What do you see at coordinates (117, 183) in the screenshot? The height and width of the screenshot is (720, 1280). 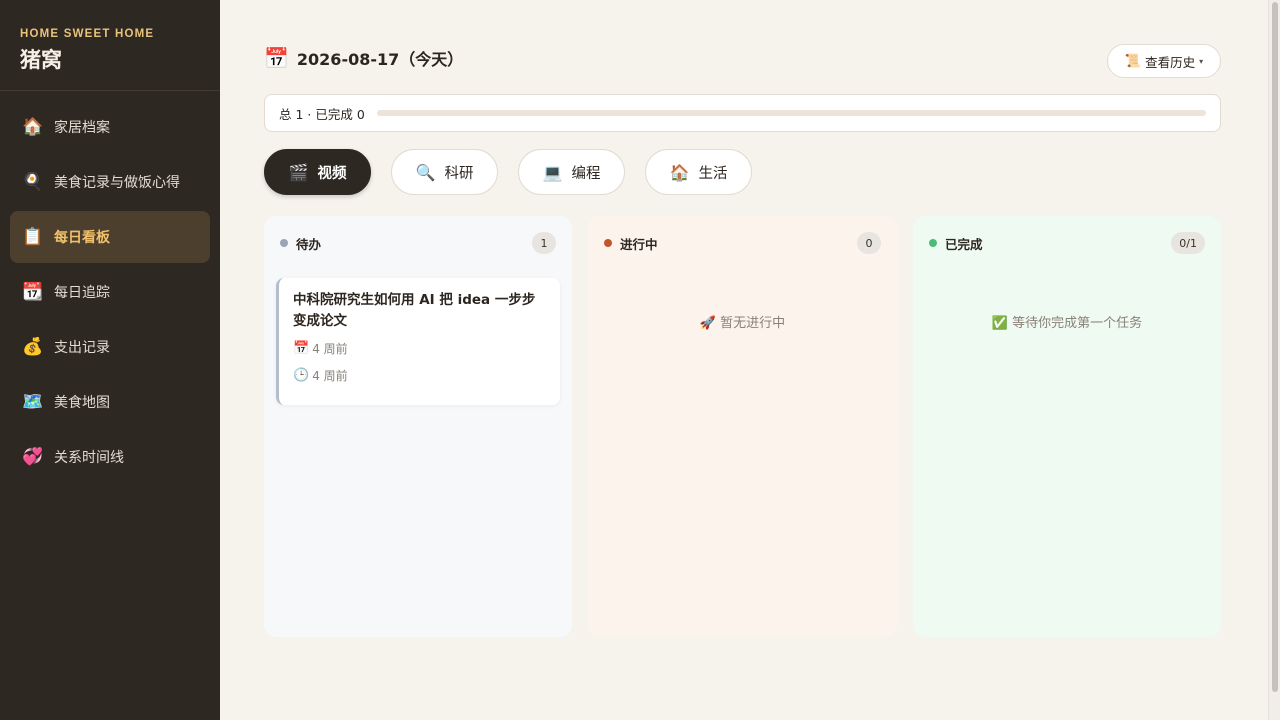 I see `sidebar-item-label: 美食记录与做饭心得` at bounding box center [117, 183].